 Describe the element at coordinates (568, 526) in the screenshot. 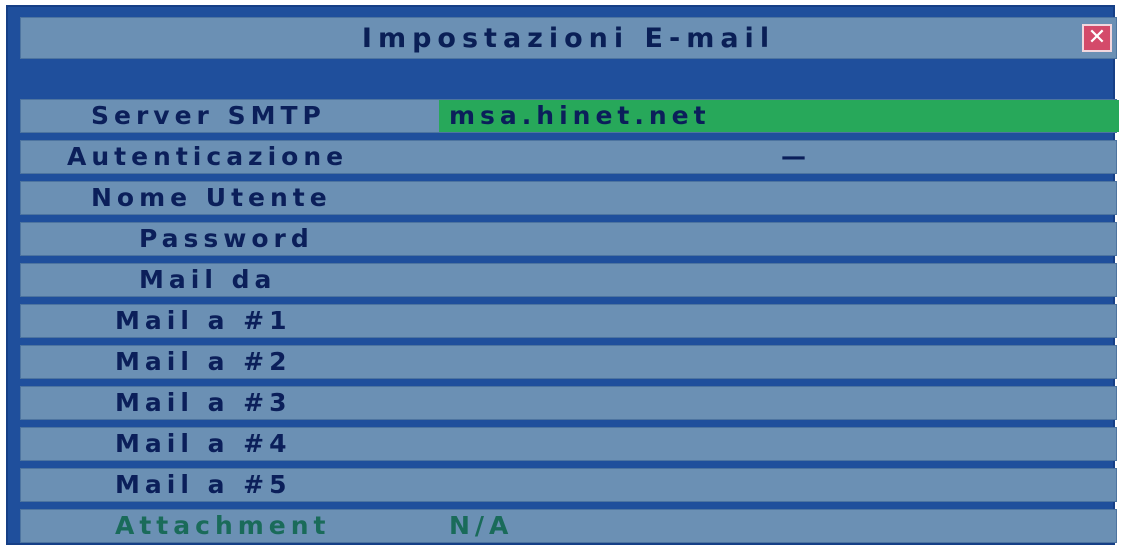

I see `row-attachment: Attachment N/A` at that location.